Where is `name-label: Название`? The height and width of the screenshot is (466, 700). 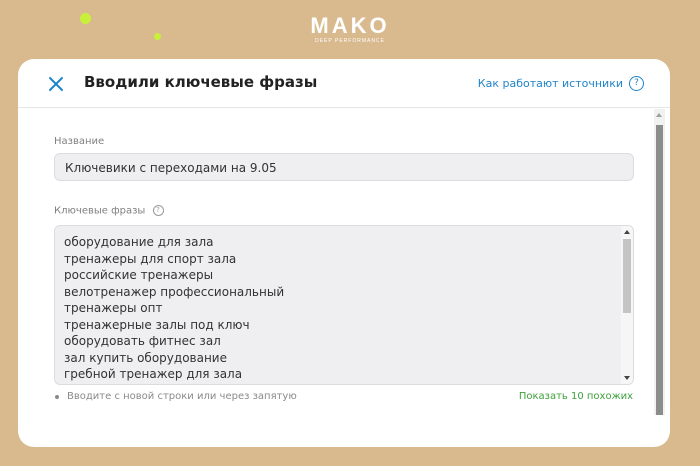
name-label: Название is located at coordinates (79, 141).